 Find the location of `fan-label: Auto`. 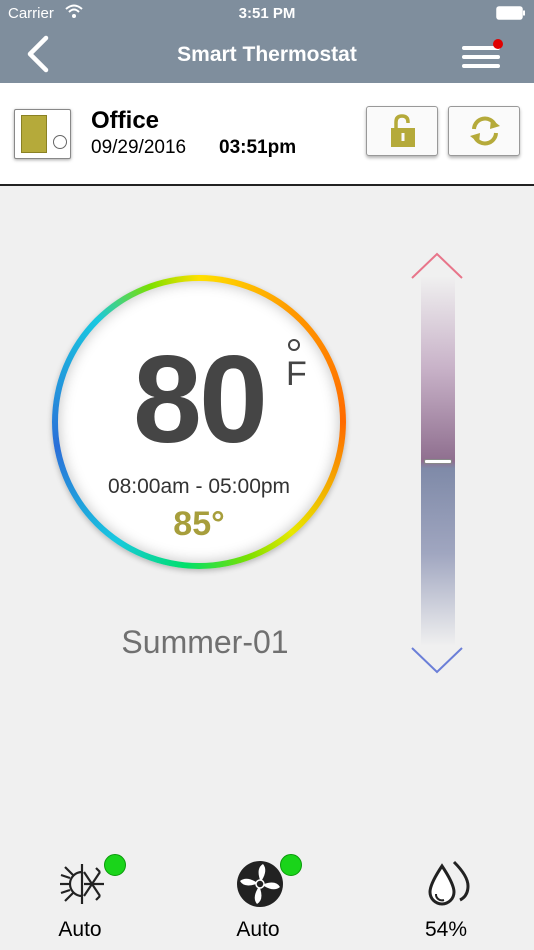

fan-label: Auto is located at coordinates (258, 929).